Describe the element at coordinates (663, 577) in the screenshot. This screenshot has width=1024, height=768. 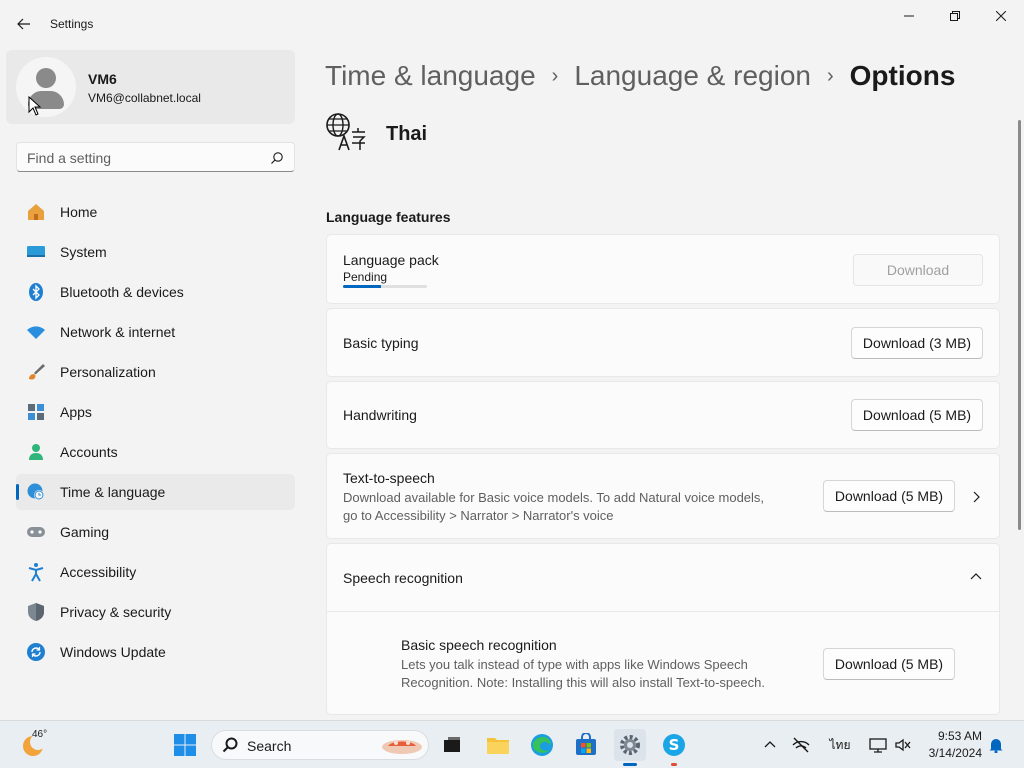
I see `speech-recognition-header: Speech recognition` at that location.